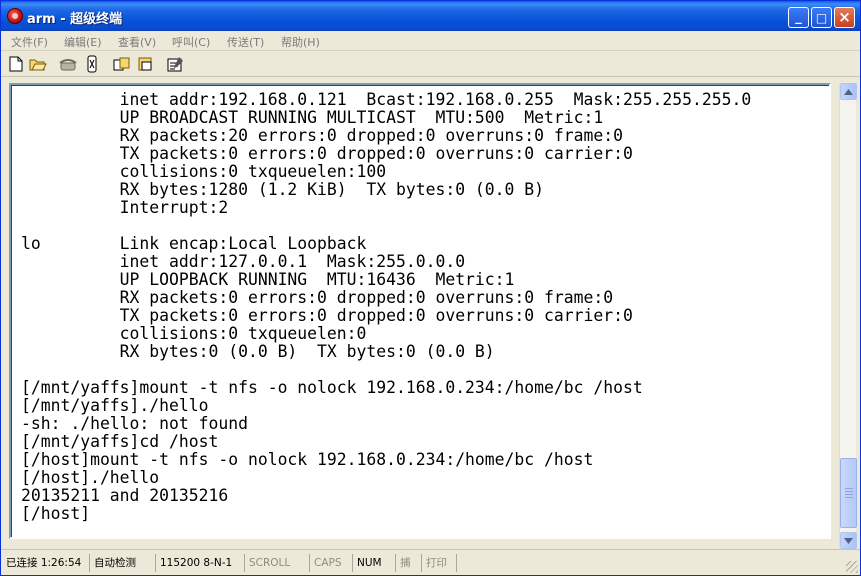  I want to click on vertical-scrollbar, so click(848, 316).